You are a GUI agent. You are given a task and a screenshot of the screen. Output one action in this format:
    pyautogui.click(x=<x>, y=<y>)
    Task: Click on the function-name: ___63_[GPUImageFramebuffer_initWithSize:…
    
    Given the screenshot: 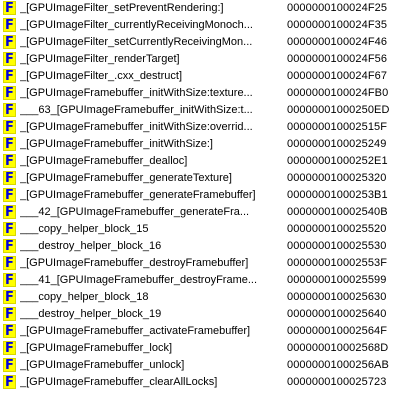 What is the action you would take?
    pyautogui.click(x=136, y=110)
    